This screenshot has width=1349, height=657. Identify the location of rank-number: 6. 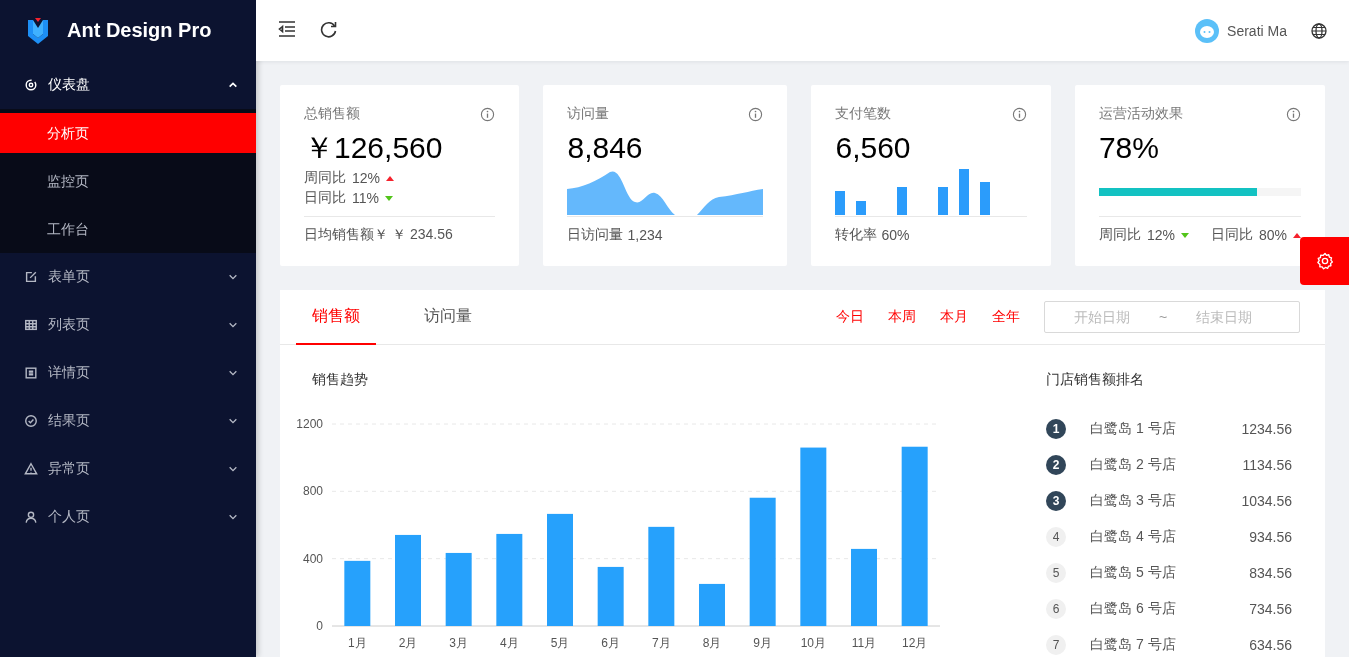
(1056, 609).